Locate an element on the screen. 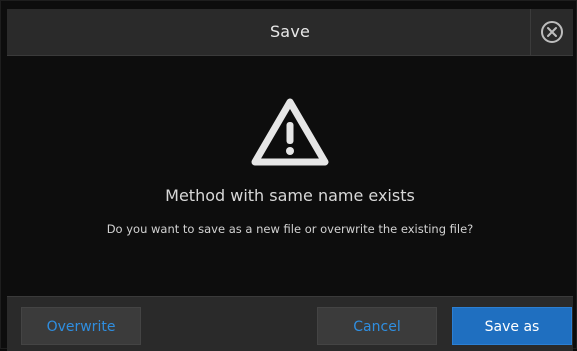 This screenshot has height=351, width=577. warning-triangle-icon is located at coordinates (290, 132).